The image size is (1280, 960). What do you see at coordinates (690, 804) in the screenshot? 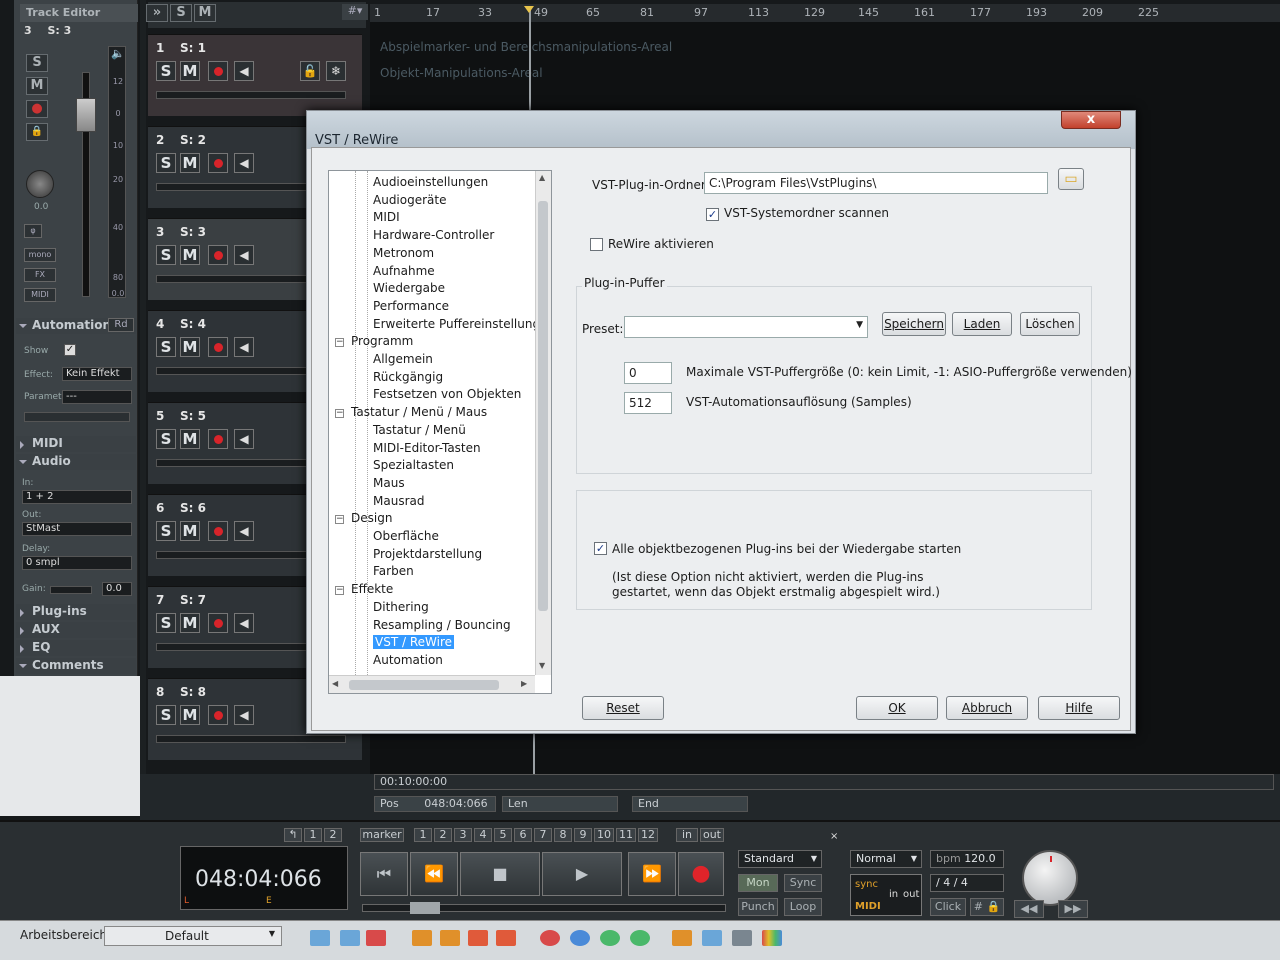
I see `end-field: End` at bounding box center [690, 804].